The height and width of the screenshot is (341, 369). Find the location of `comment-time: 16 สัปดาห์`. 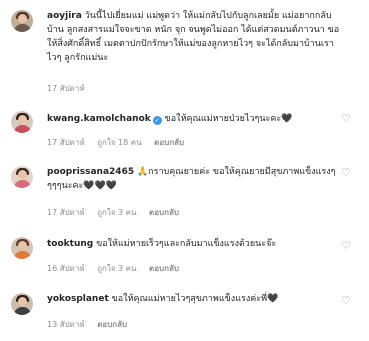

comment-time: 16 สัปดาห์ is located at coordinates (66, 268).